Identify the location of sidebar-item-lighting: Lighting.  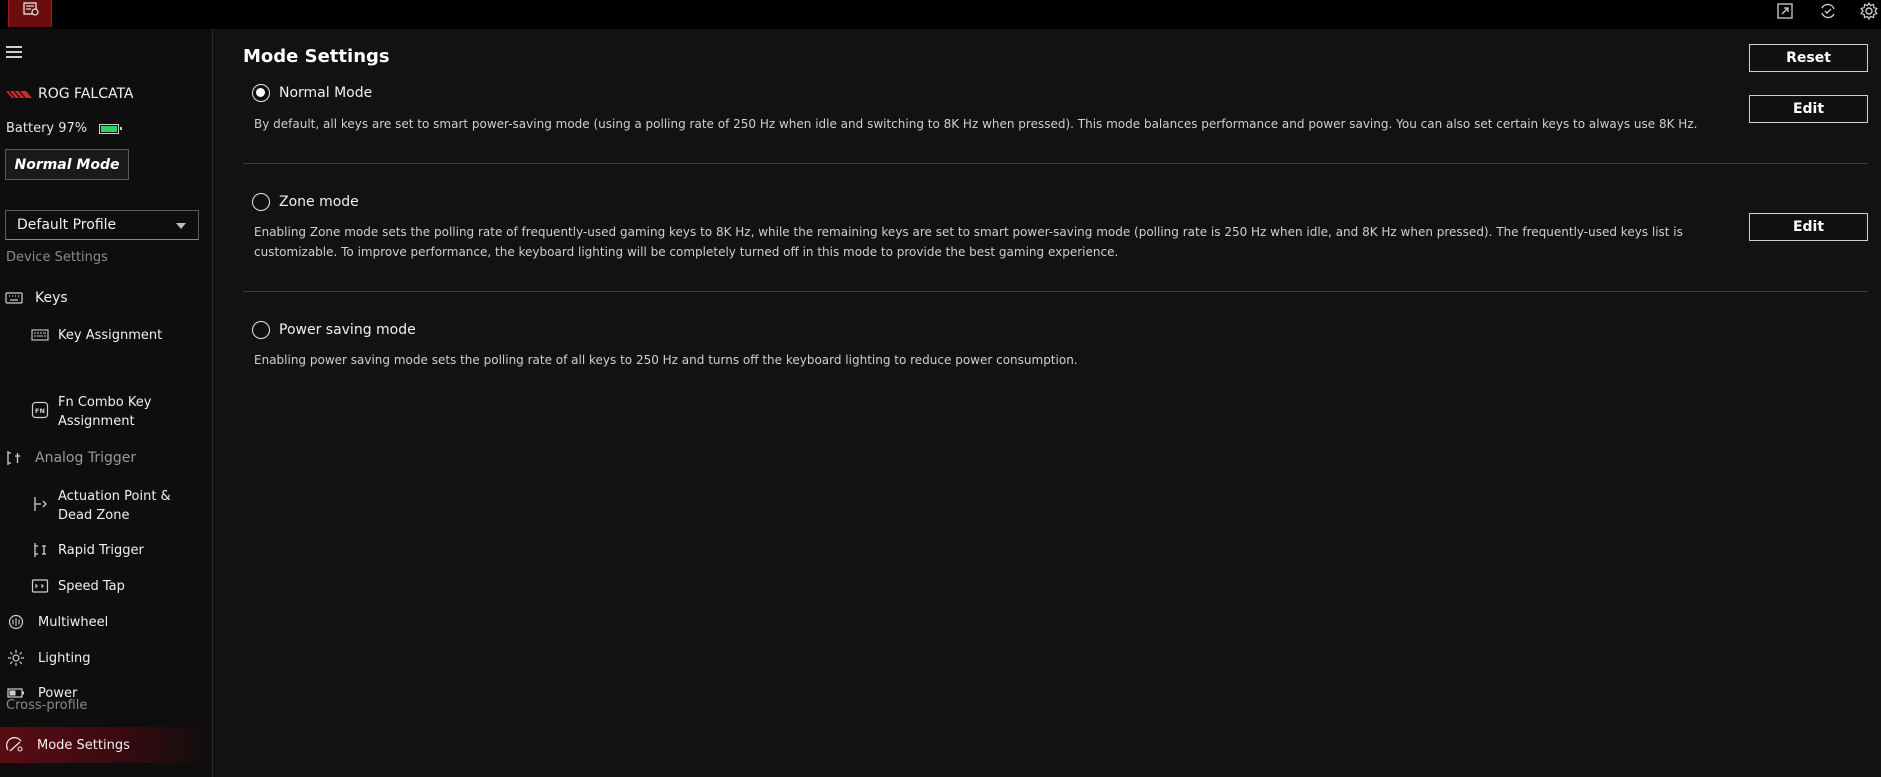
(106, 658).